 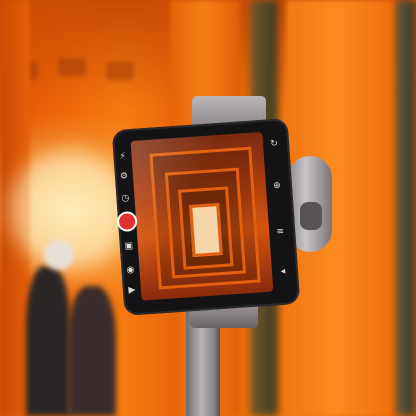 What do you see at coordinates (130, 270) in the screenshot?
I see `mode-toggle-icon: ◉` at bounding box center [130, 270].